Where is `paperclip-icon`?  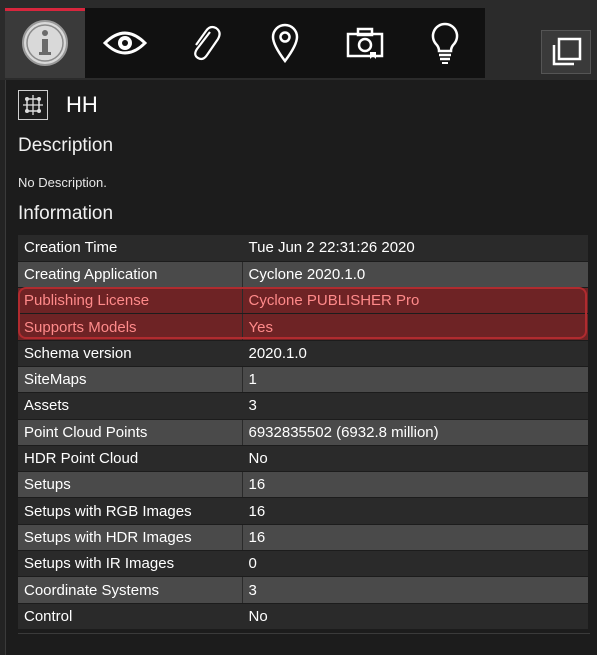
paperclip-icon is located at coordinates (207, 43).